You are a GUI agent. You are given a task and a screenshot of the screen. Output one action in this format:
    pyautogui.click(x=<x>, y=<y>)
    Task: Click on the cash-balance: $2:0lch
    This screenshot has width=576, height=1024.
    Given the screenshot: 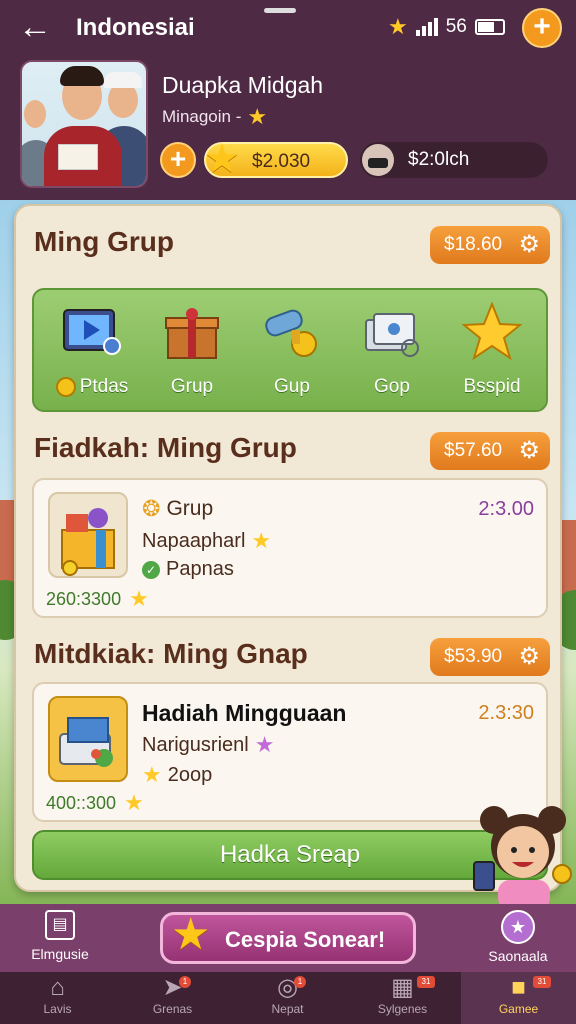 What is the action you would take?
    pyautogui.click(x=454, y=160)
    